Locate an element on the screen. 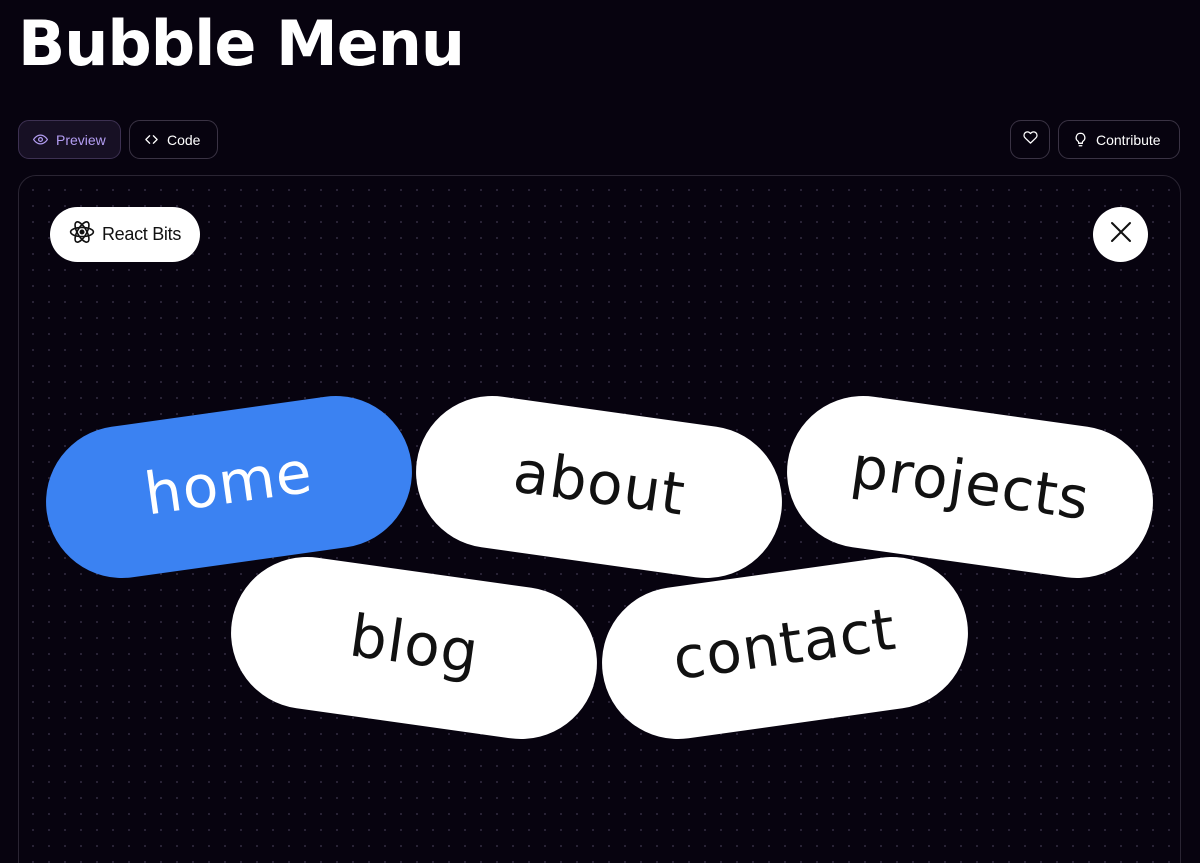 Image resolution: width=1200 pixels, height=863 pixels. favorite-button is located at coordinates (1030, 139).